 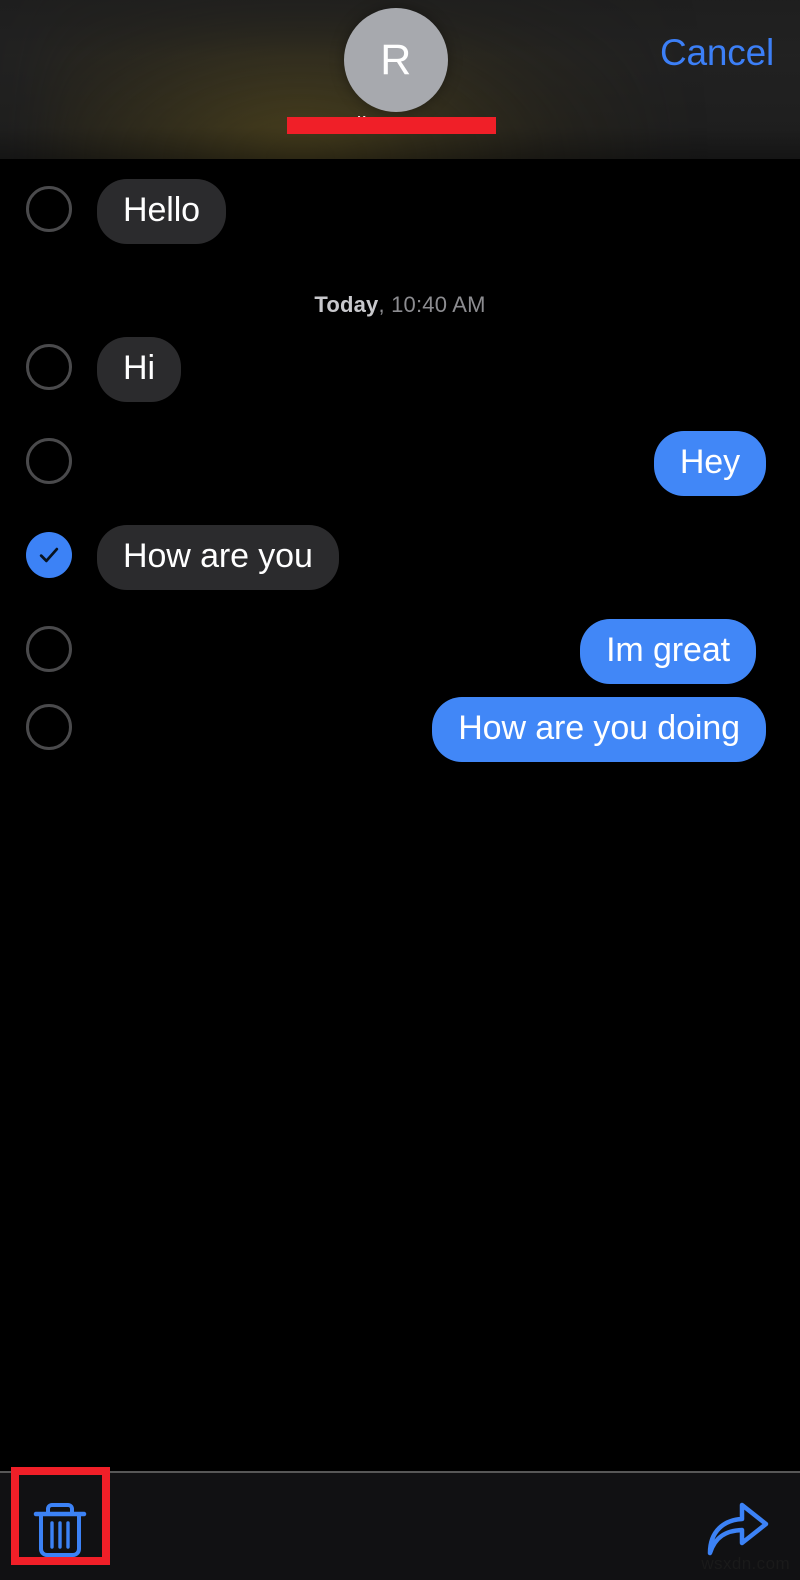 I want to click on incoming-message-bubble: How are you, so click(x=218, y=558).